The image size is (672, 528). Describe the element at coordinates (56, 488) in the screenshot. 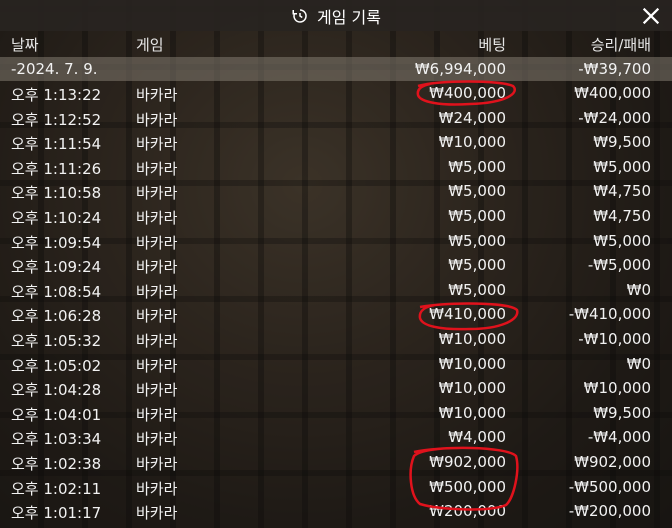

I see `row-time: 오후 1:02:11` at that location.